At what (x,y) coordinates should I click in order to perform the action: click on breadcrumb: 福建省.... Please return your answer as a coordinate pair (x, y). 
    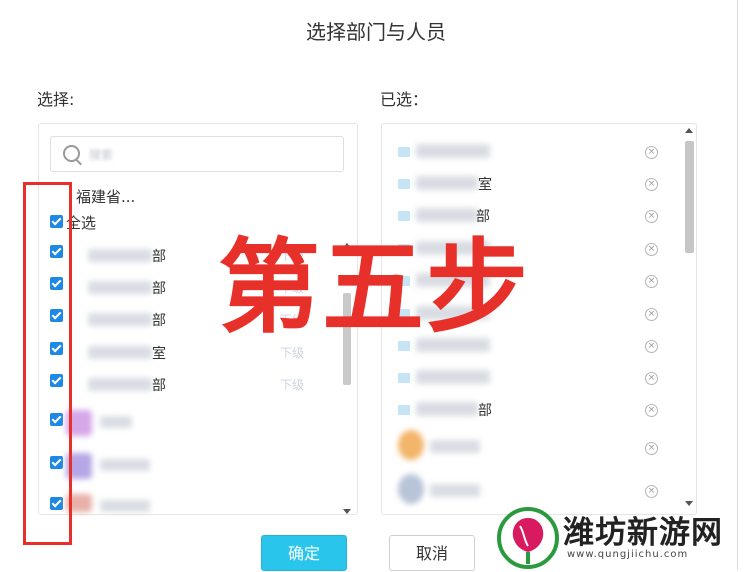
    Looking at the image, I should click on (105, 196).